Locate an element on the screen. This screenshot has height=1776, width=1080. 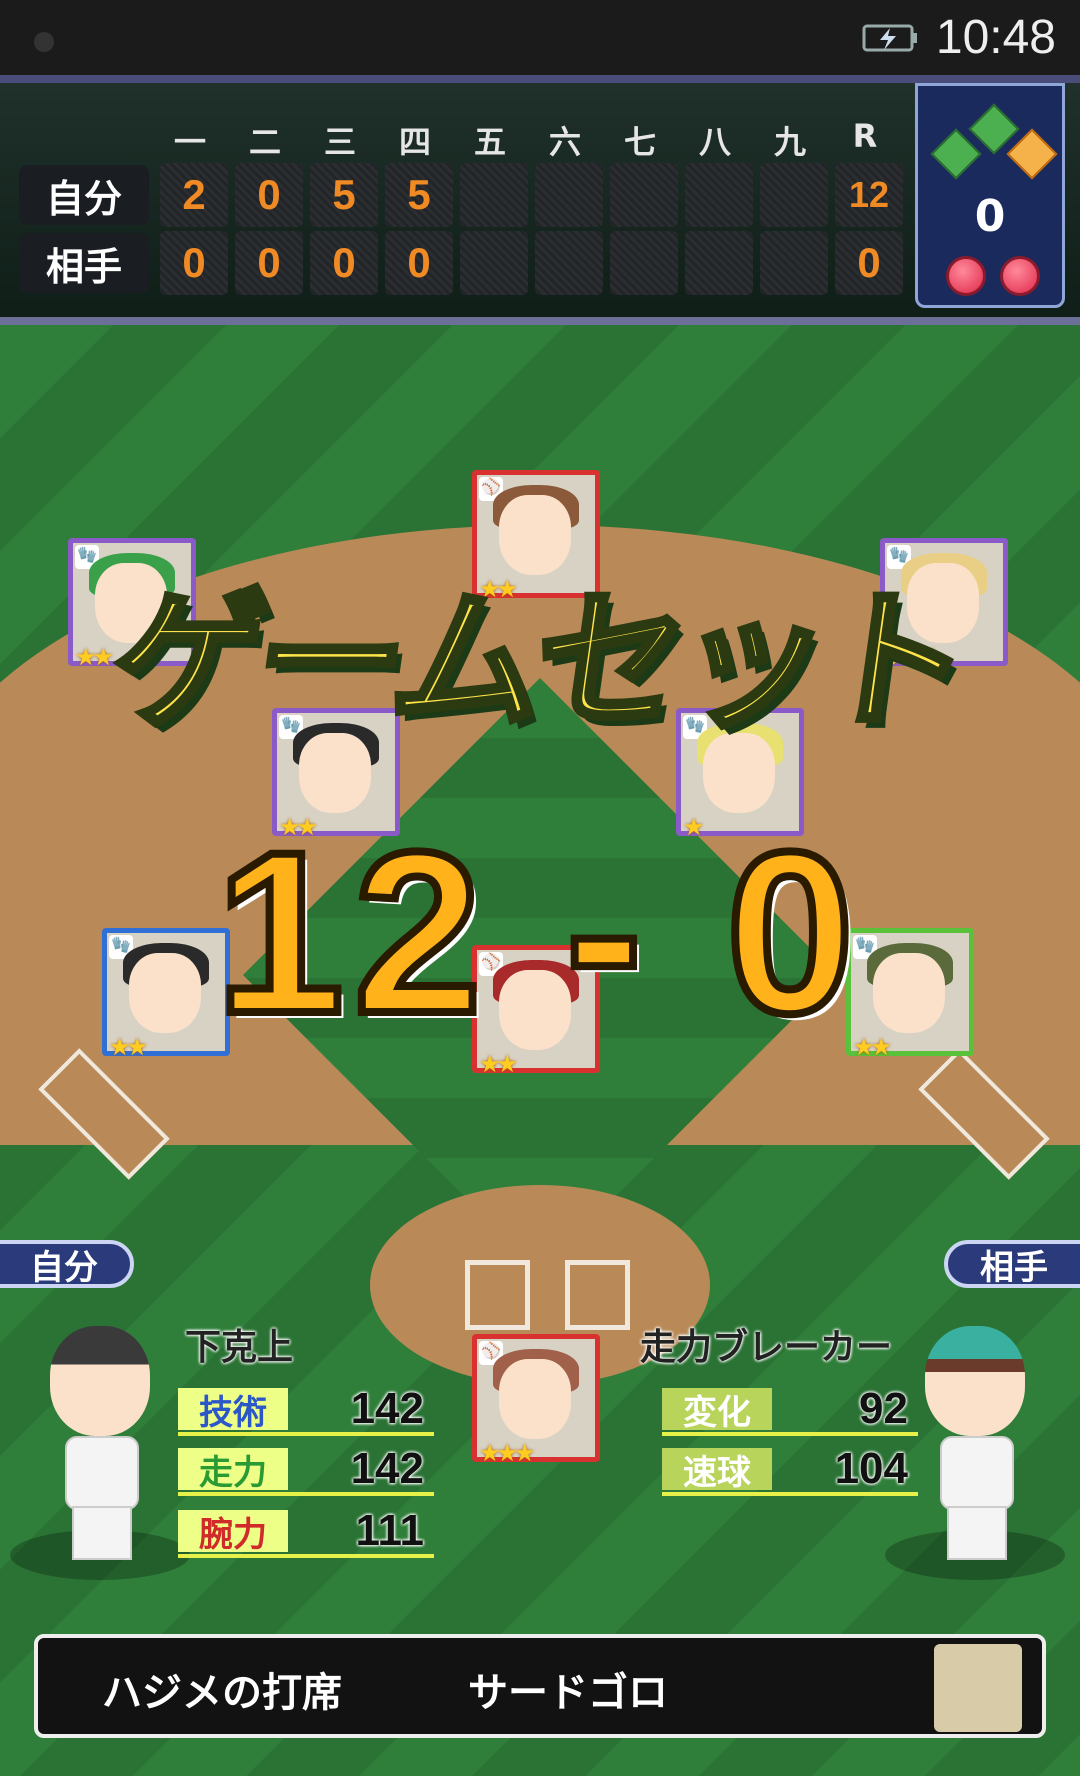
opponent-player-name: 走力ブレーカー is located at coordinates (766, 1347).